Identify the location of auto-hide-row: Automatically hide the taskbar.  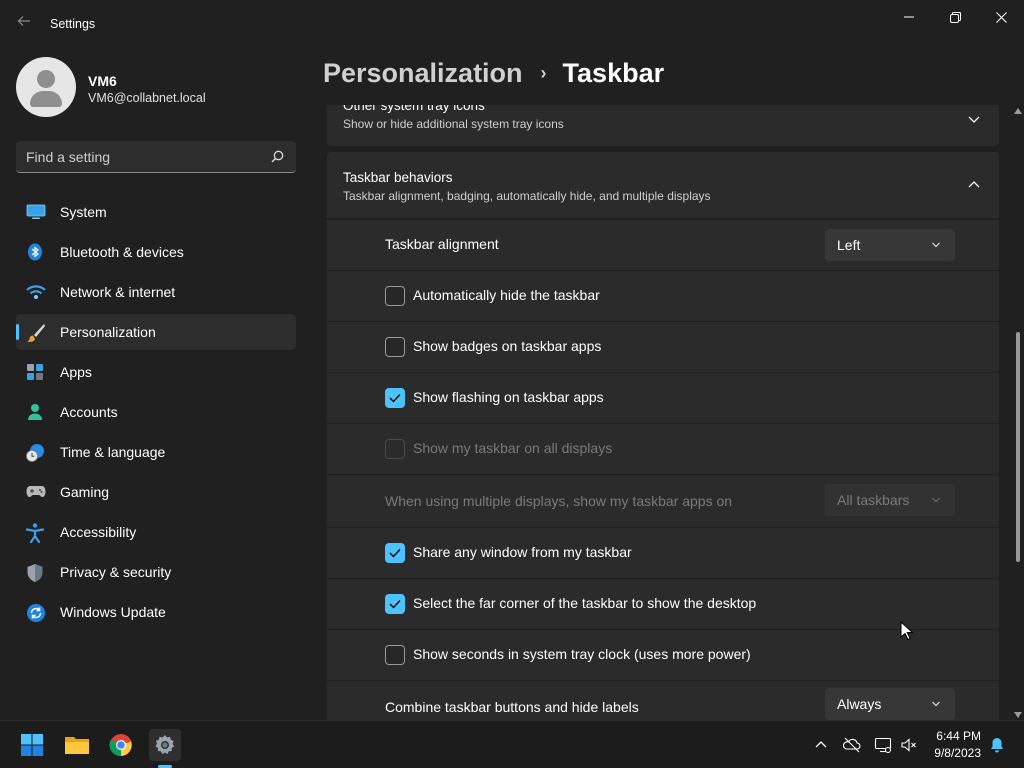
(663, 296).